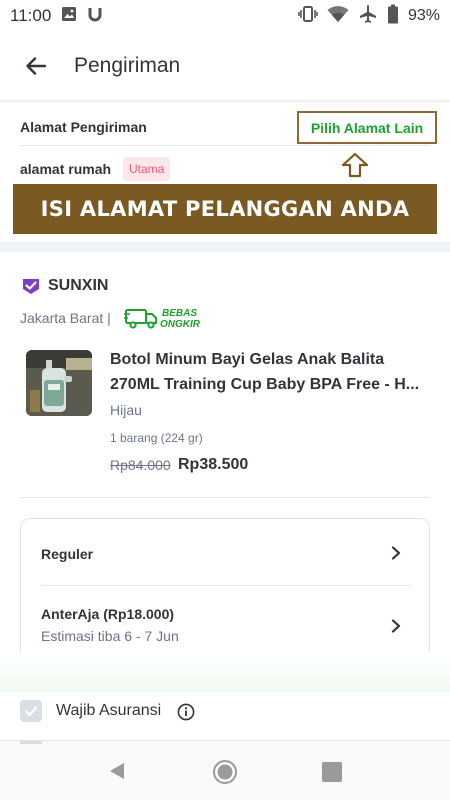 The image size is (450, 800). I want to click on product-variant: Hijau, so click(126, 410).